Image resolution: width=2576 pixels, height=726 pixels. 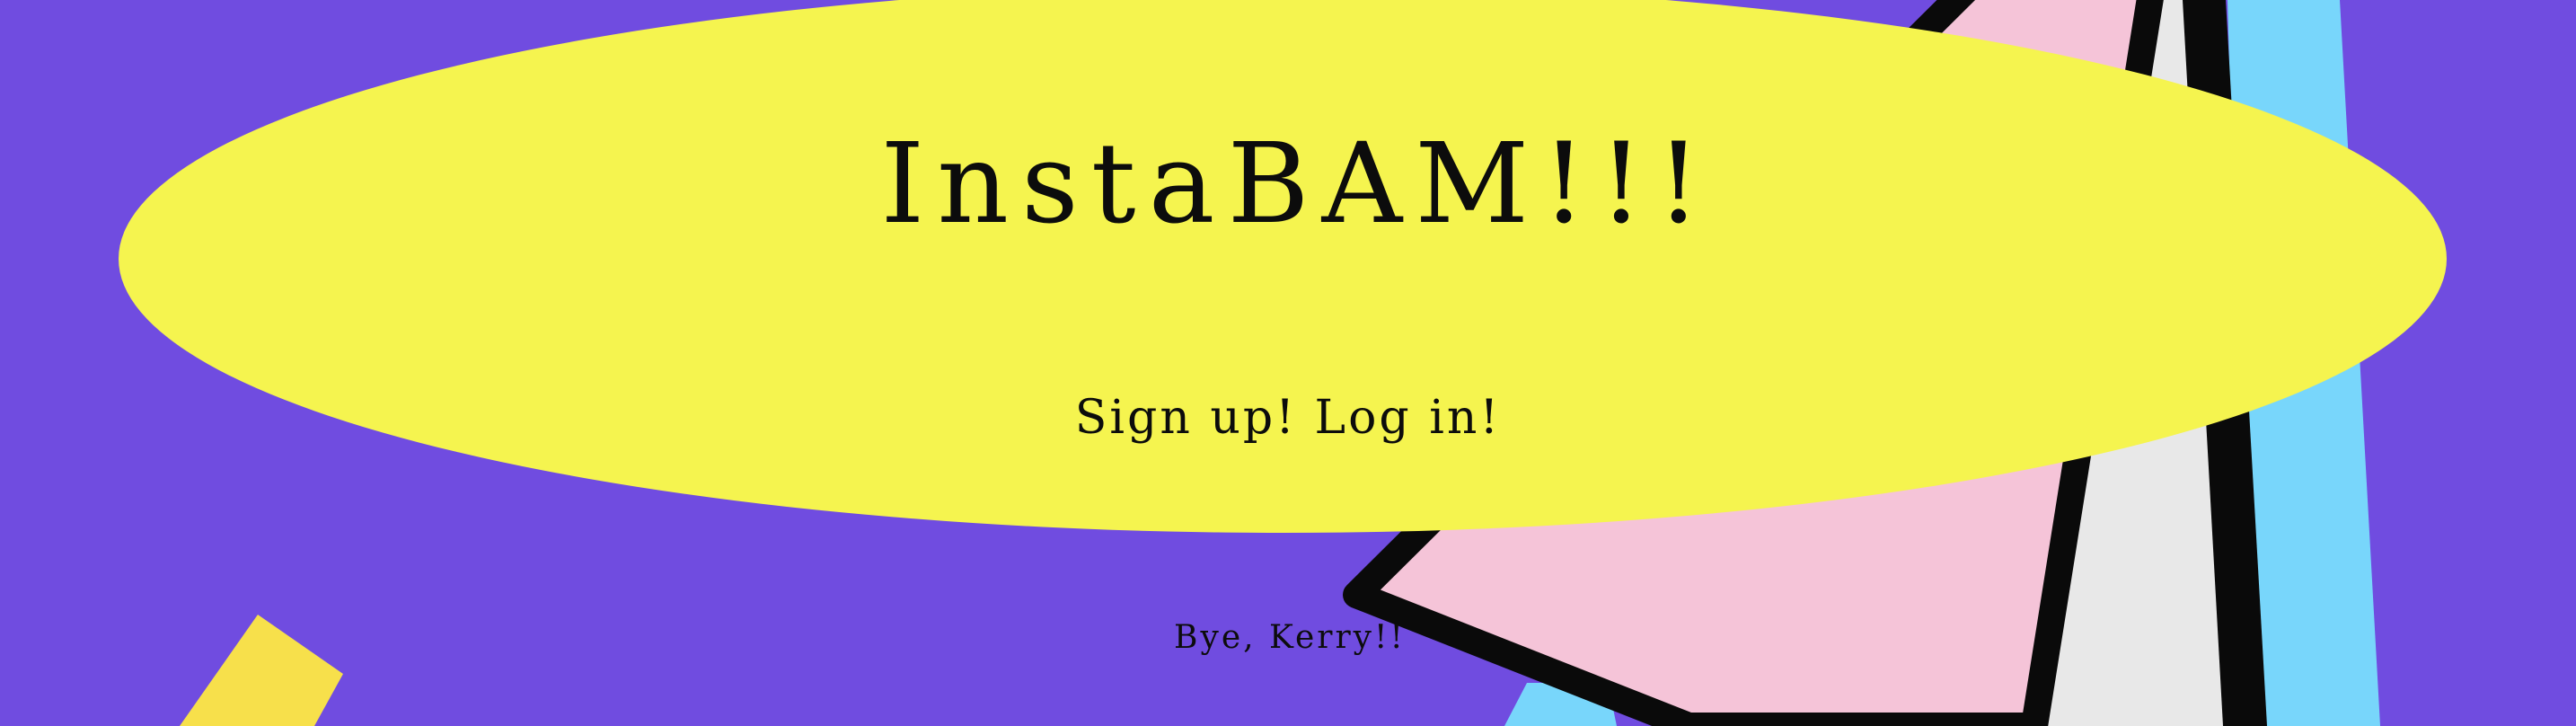 What do you see at coordinates (1186, 418) in the screenshot?
I see `sign-up-link: Sign up!` at bounding box center [1186, 418].